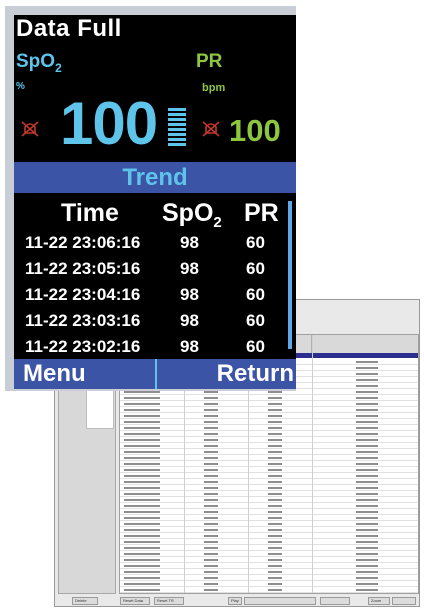 This screenshot has height=609, width=424. Describe the element at coordinates (209, 61) in the screenshot. I see `pr-label: PR` at that location.